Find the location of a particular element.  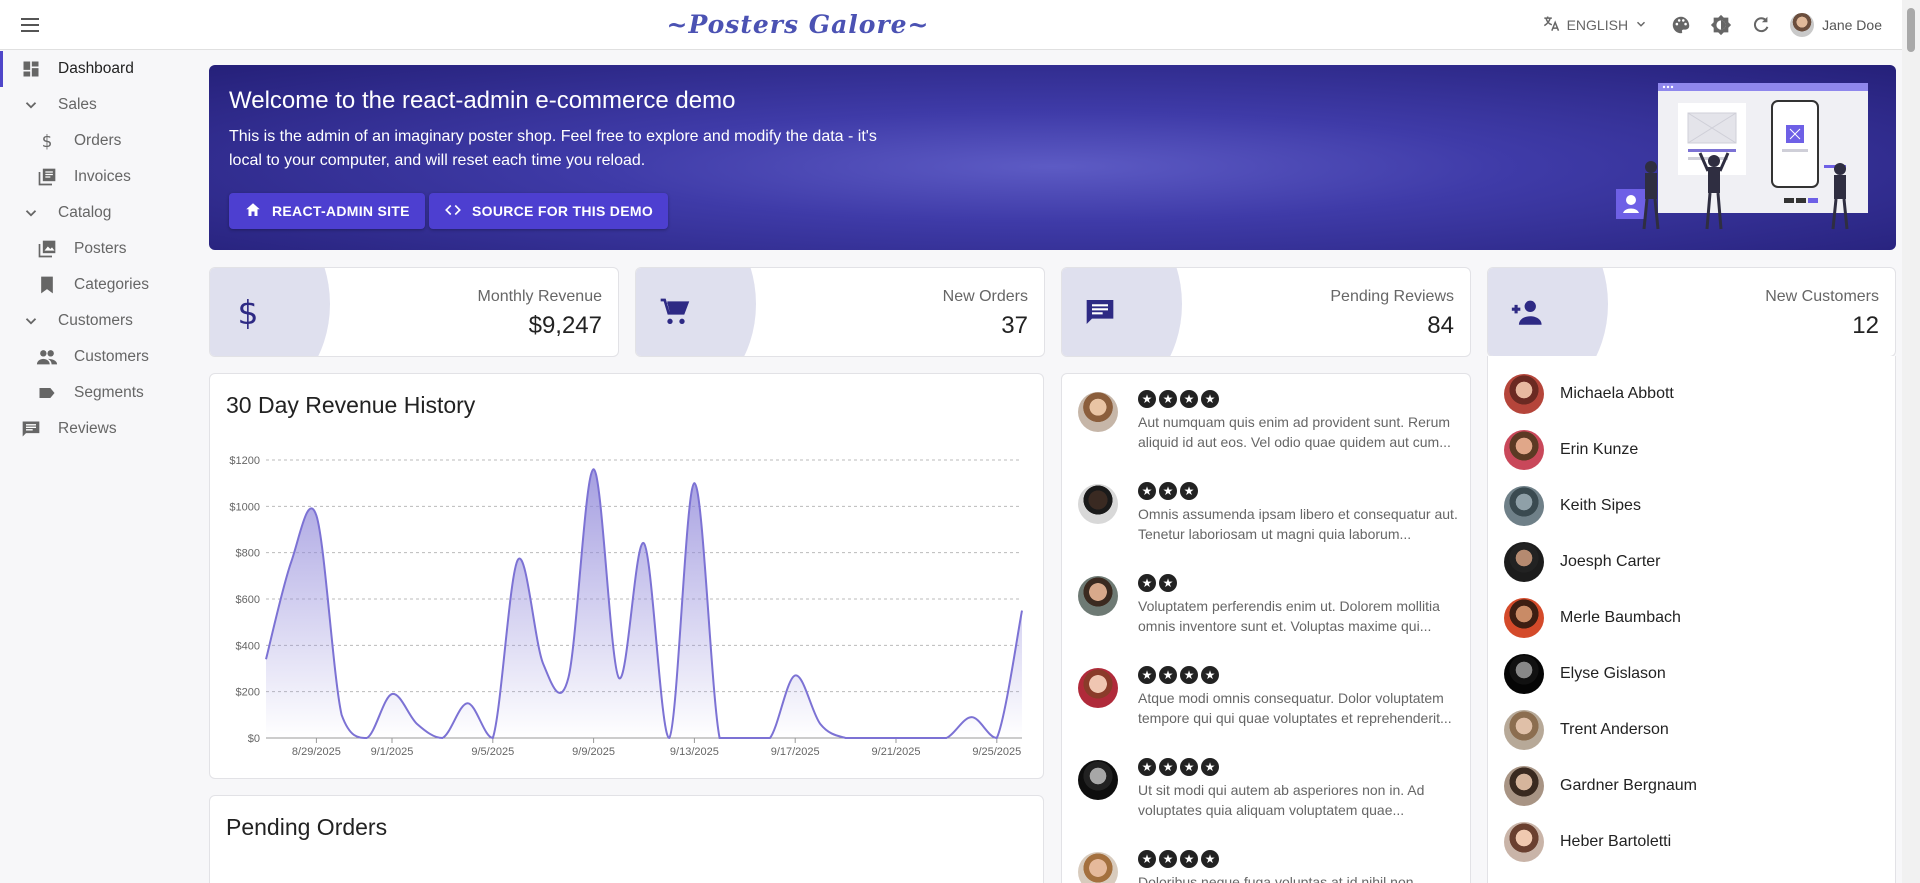

translate-icon is located at coordinates (1551, 25).